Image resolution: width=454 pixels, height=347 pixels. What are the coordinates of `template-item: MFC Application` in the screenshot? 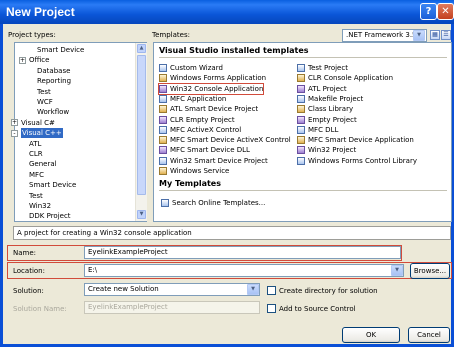 It's located at (192, 99).